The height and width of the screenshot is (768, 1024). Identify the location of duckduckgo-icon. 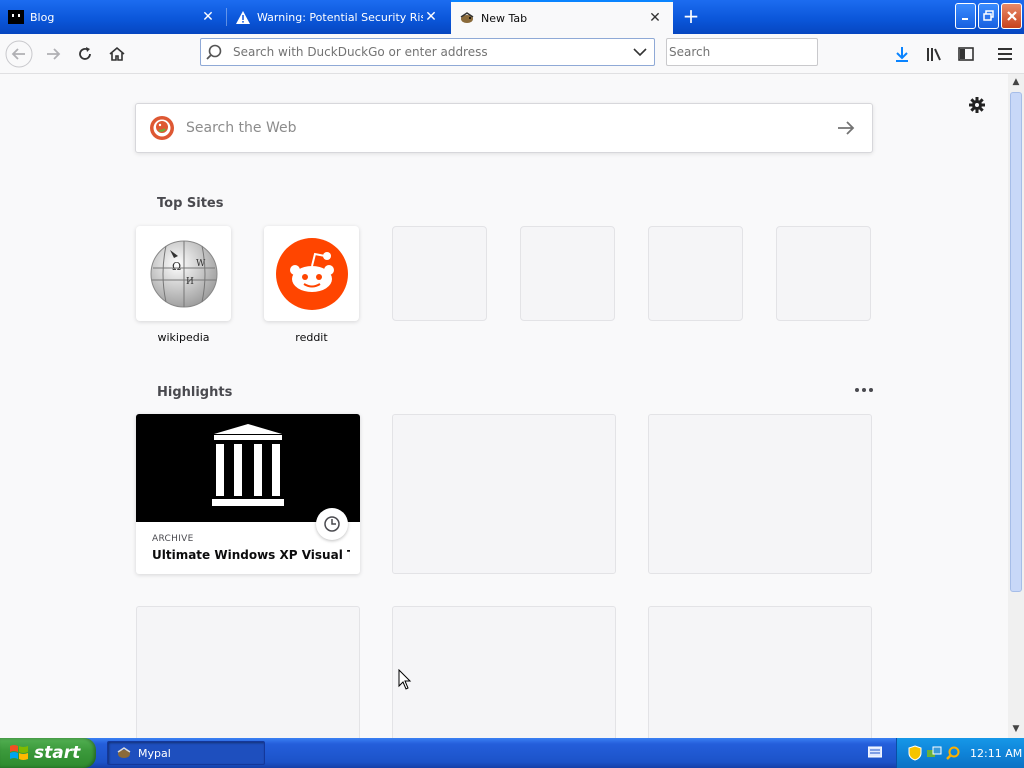
(162, 128).